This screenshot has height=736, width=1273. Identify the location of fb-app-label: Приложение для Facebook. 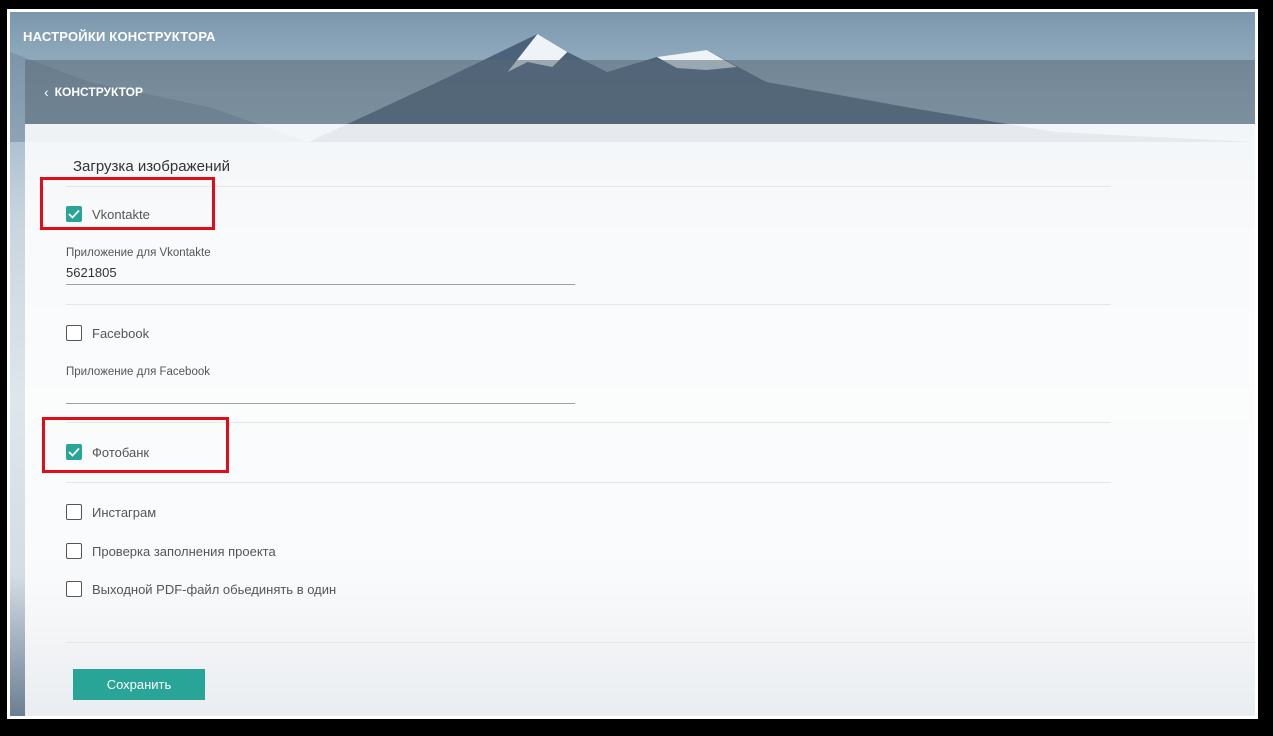
(138, 372).